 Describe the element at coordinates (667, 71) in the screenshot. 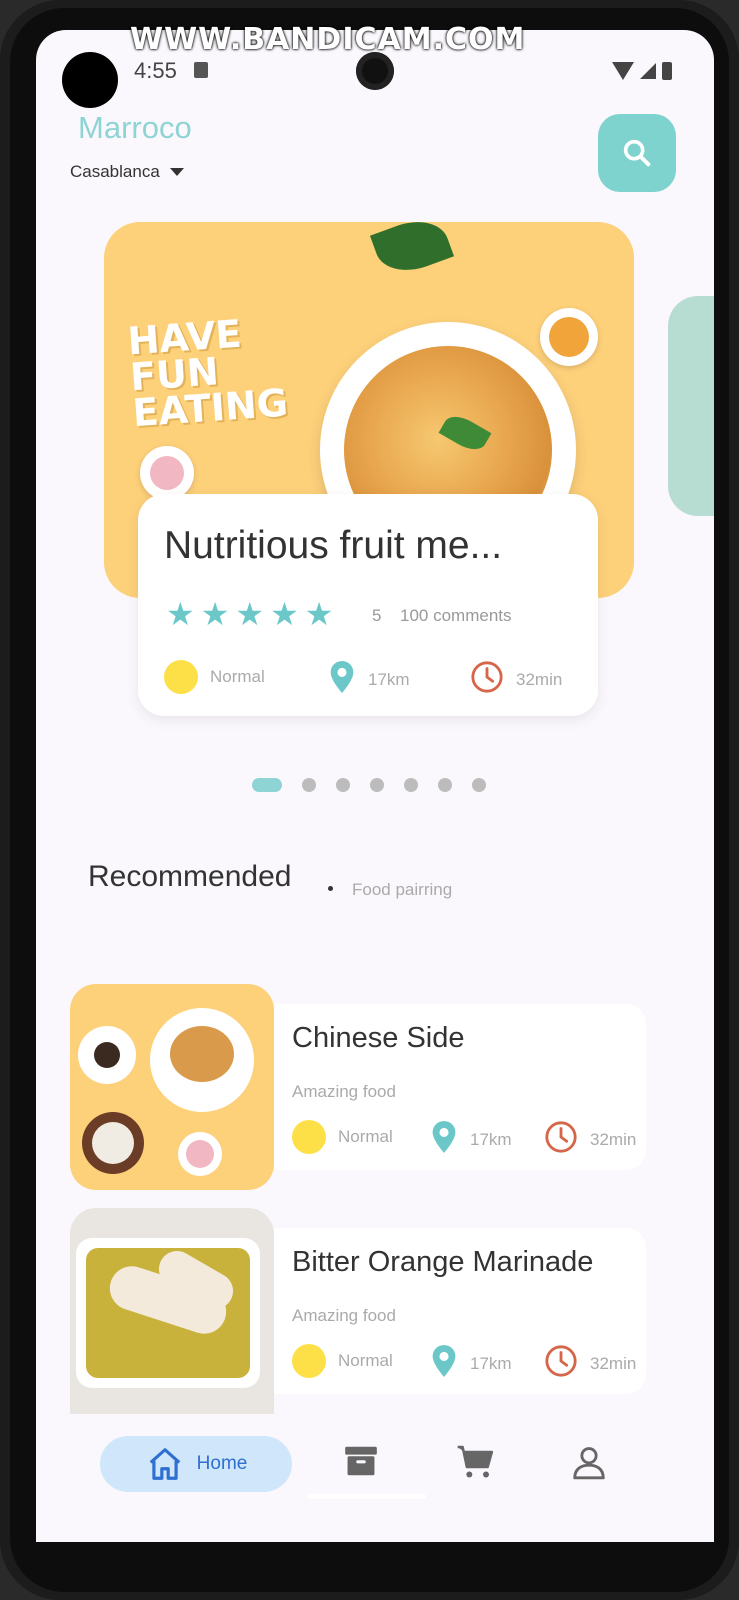

I see `battery-icon` at that location.